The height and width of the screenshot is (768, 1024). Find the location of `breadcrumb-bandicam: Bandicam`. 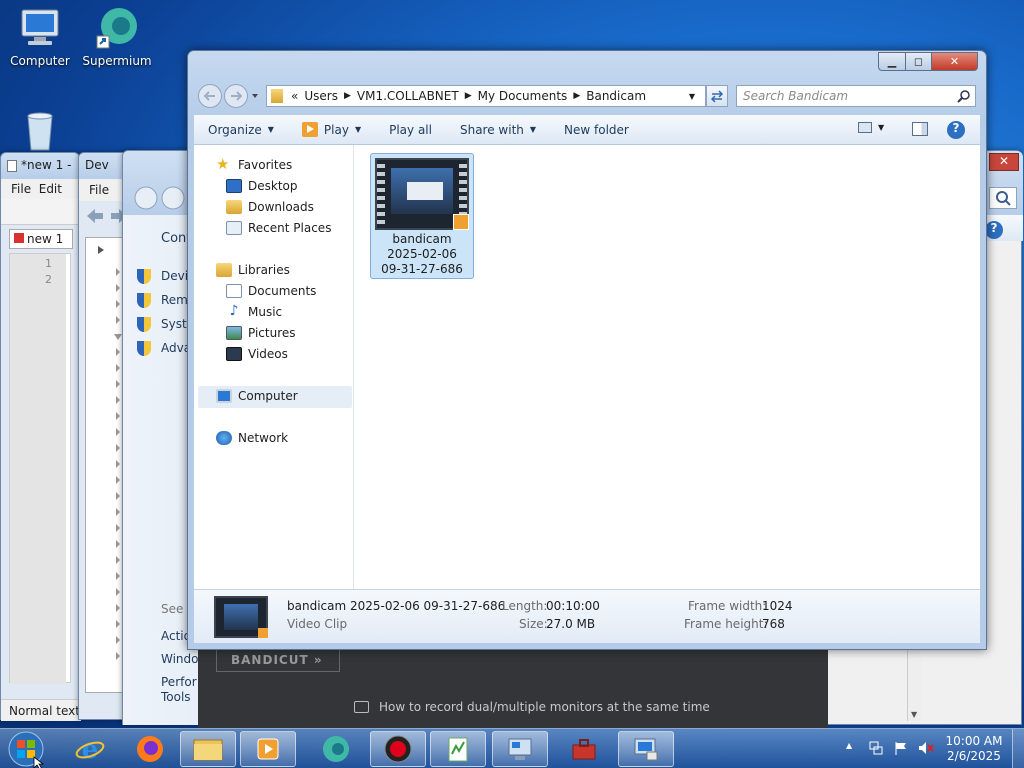

breadcrumb-bandicam: Bandicam is located at coordinates (616, 96).